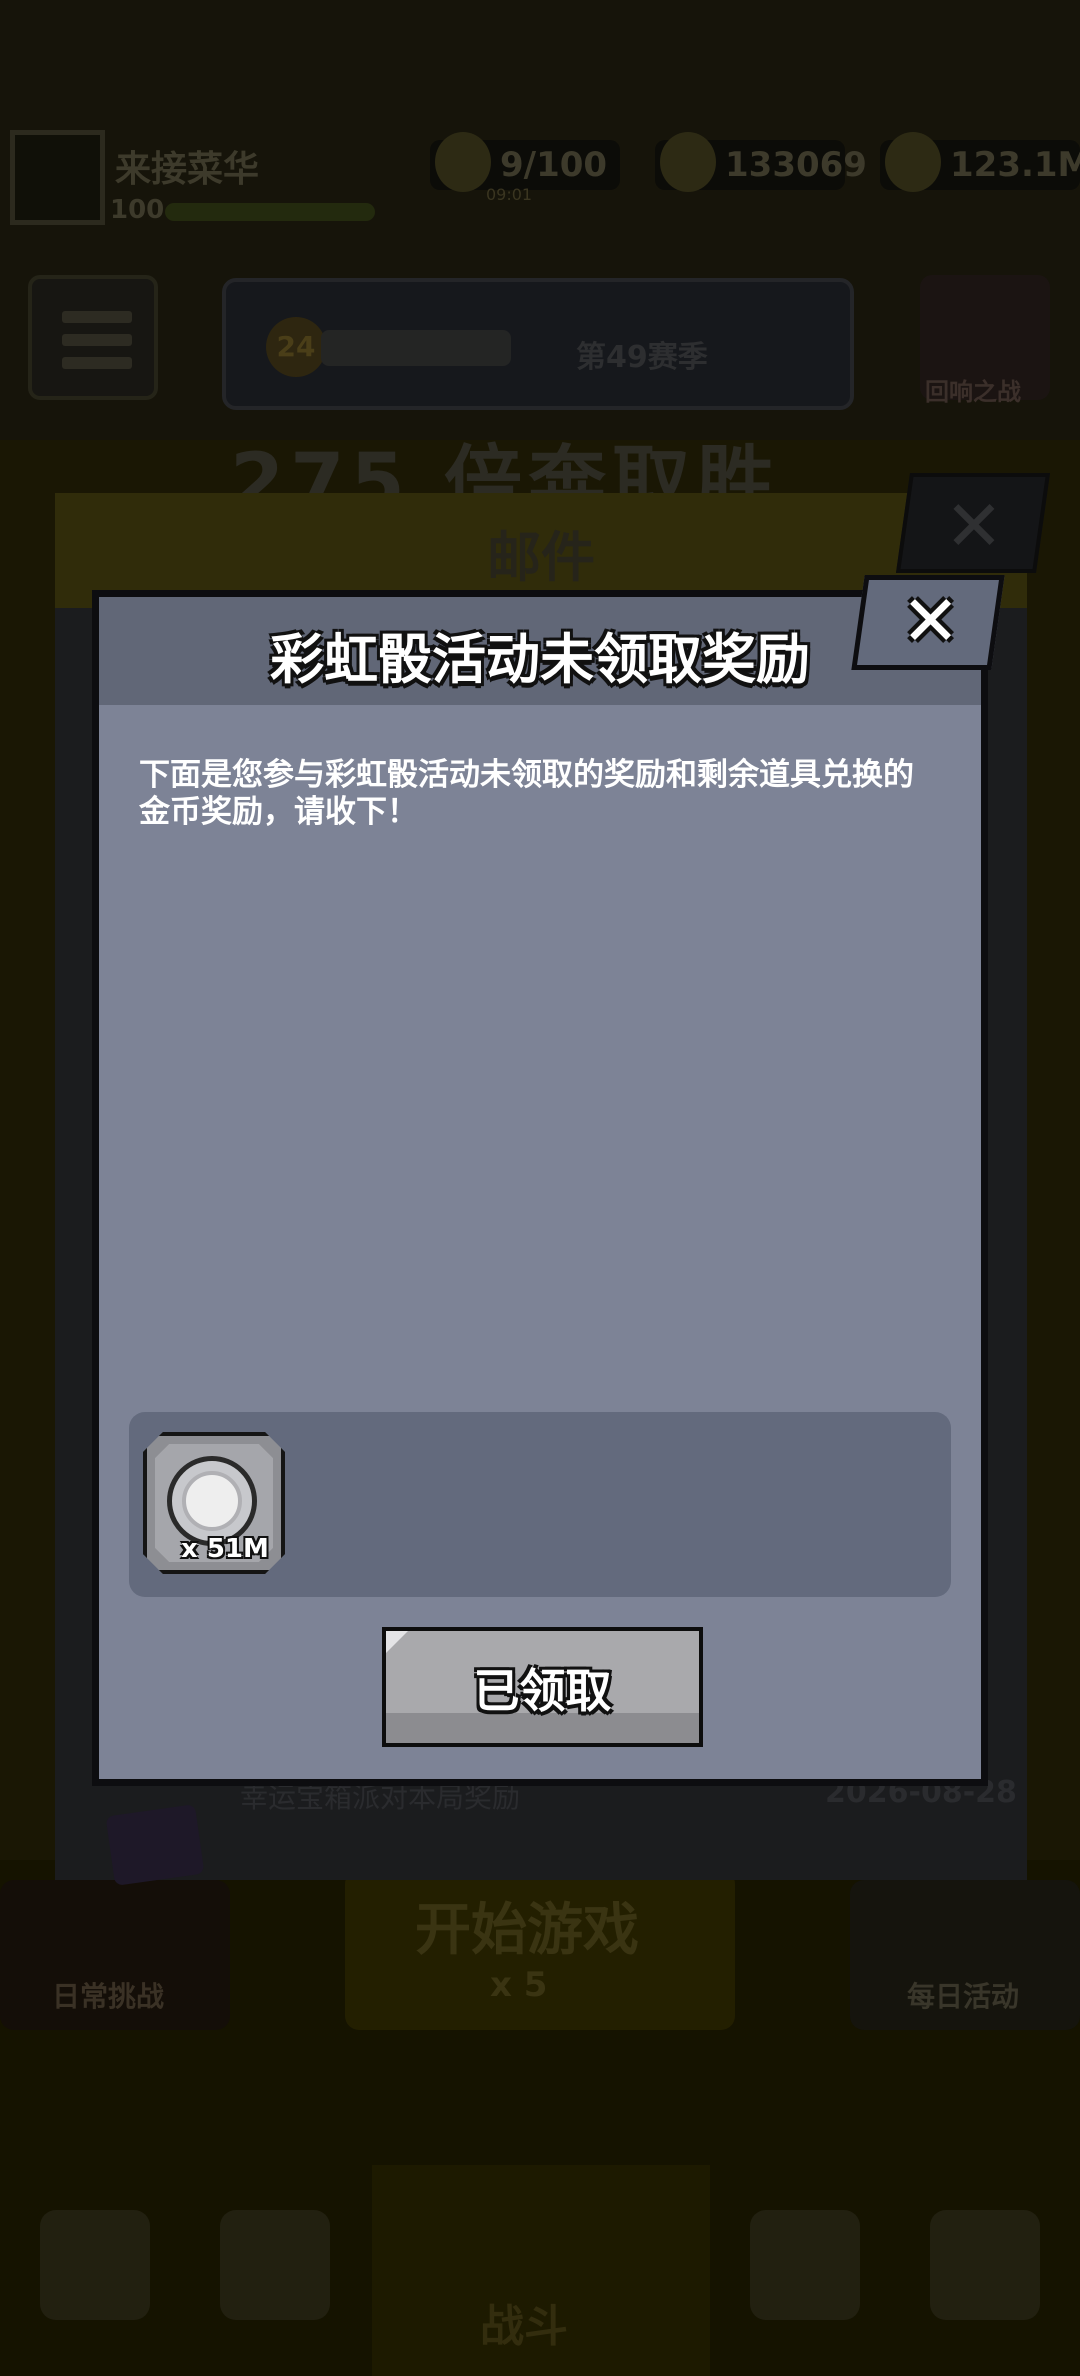  I want to click on player-level: 100, so click(137, 210).